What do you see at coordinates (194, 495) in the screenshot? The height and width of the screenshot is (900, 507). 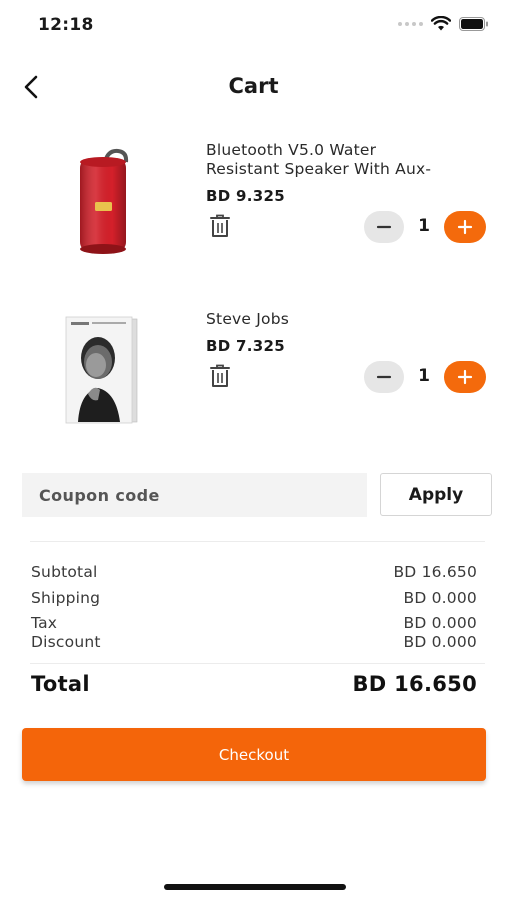 I see `coupon-code-input` at bounding box center [194, 495].